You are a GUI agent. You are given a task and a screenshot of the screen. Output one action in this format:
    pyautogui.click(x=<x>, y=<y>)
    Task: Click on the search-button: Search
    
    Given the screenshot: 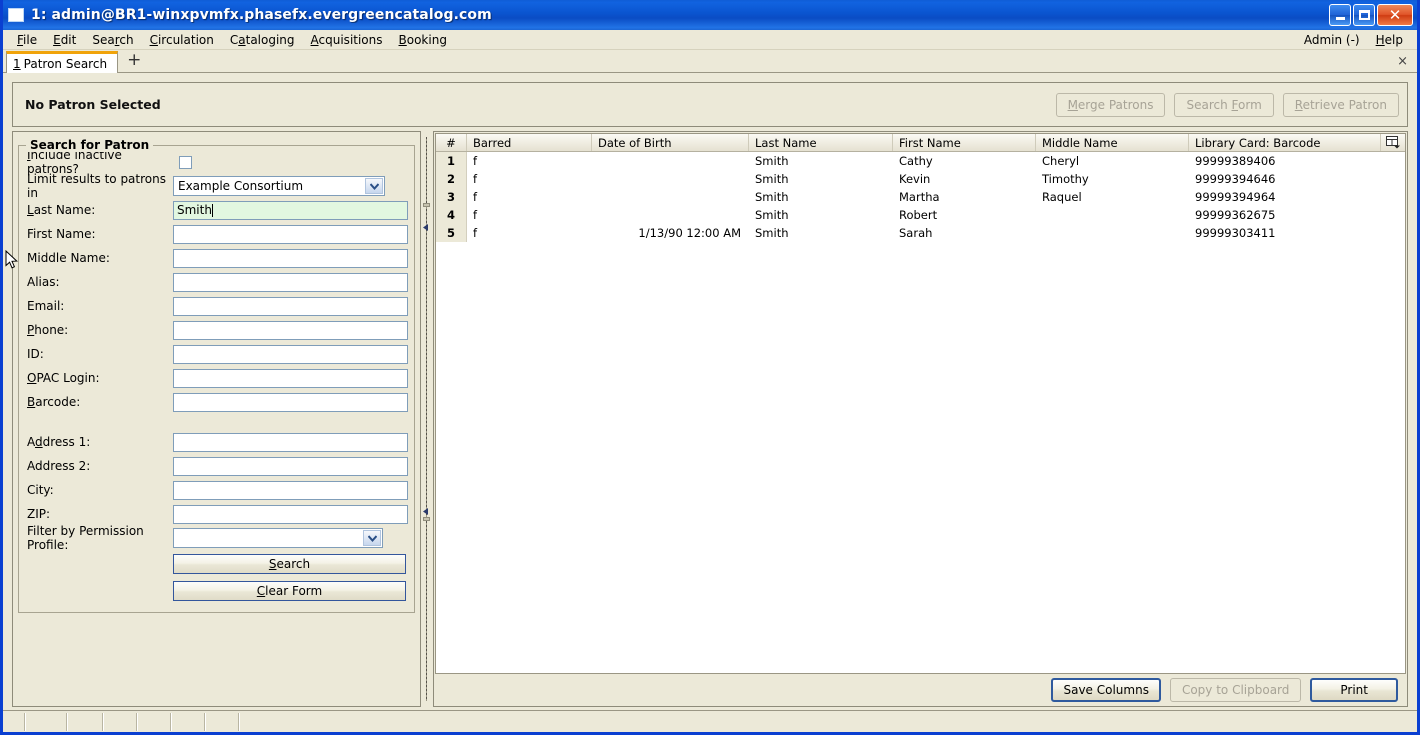 What is the action you would take?
    pyautogui.click(x=289, y=563)
    